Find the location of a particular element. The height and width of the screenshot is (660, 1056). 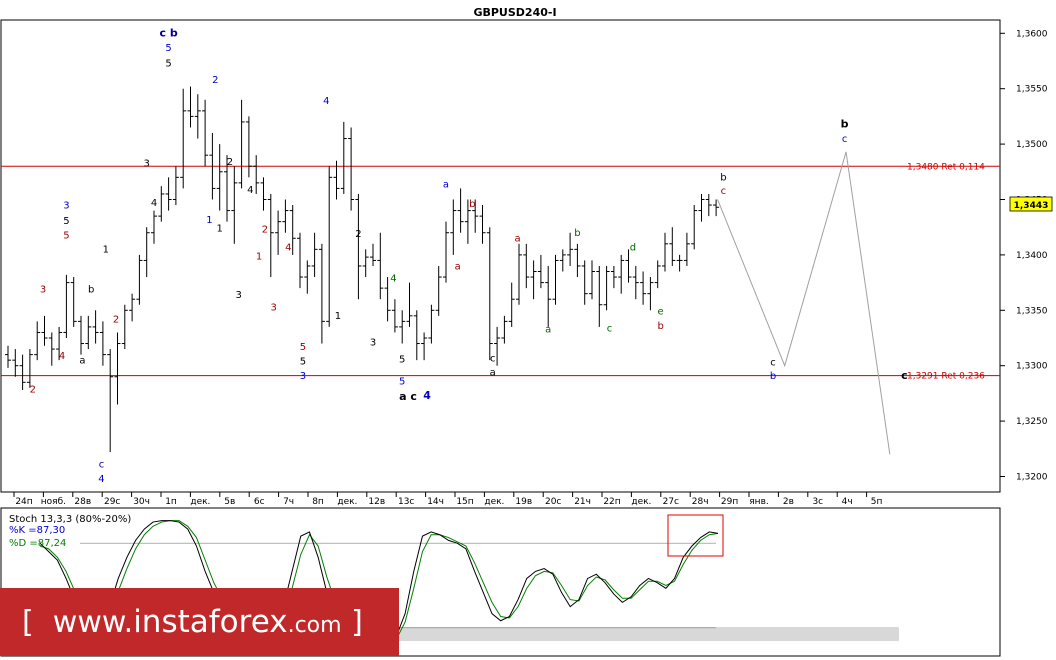

x-tick-label: 28ч is located at coordinates (700, 502).